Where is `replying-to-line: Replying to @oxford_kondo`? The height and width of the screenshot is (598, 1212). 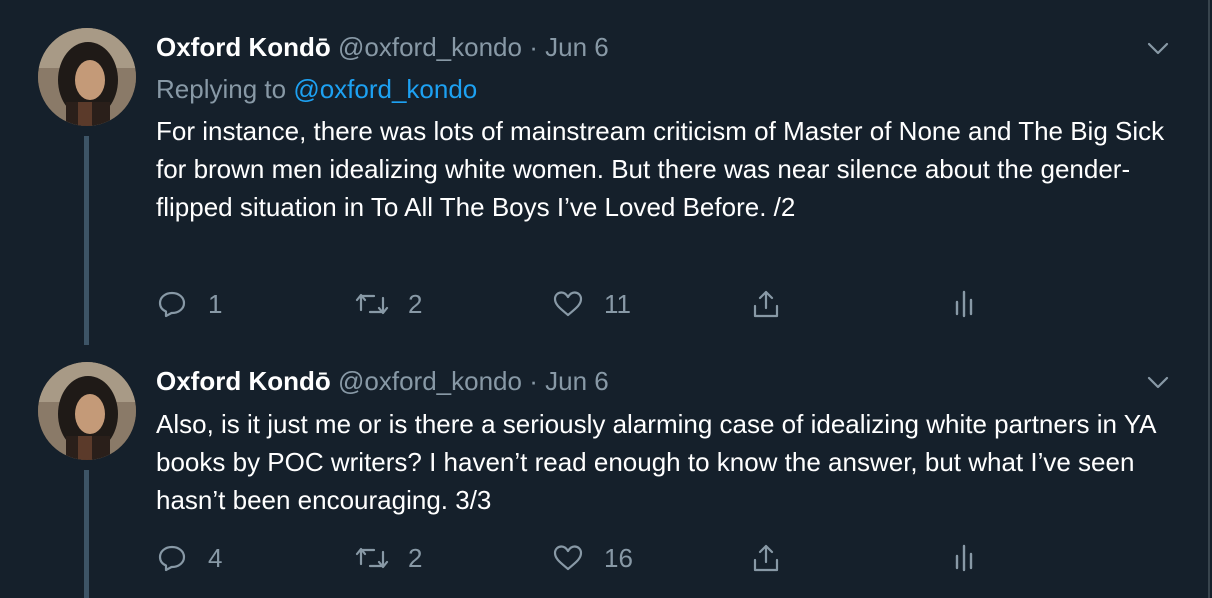
replying-to-line: Replying to @oxford_kondo is located at coordinates (316, 89).